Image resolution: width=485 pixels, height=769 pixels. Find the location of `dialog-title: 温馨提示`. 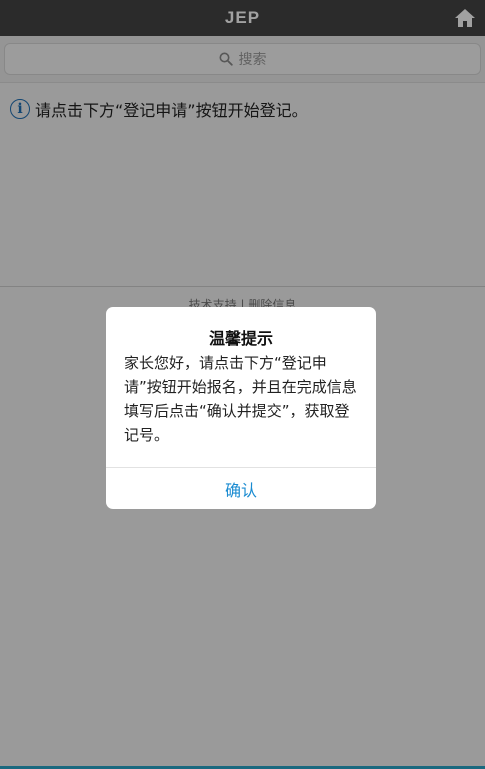

dialog-title: 温馨提示 is located at coordinates (240, 338).